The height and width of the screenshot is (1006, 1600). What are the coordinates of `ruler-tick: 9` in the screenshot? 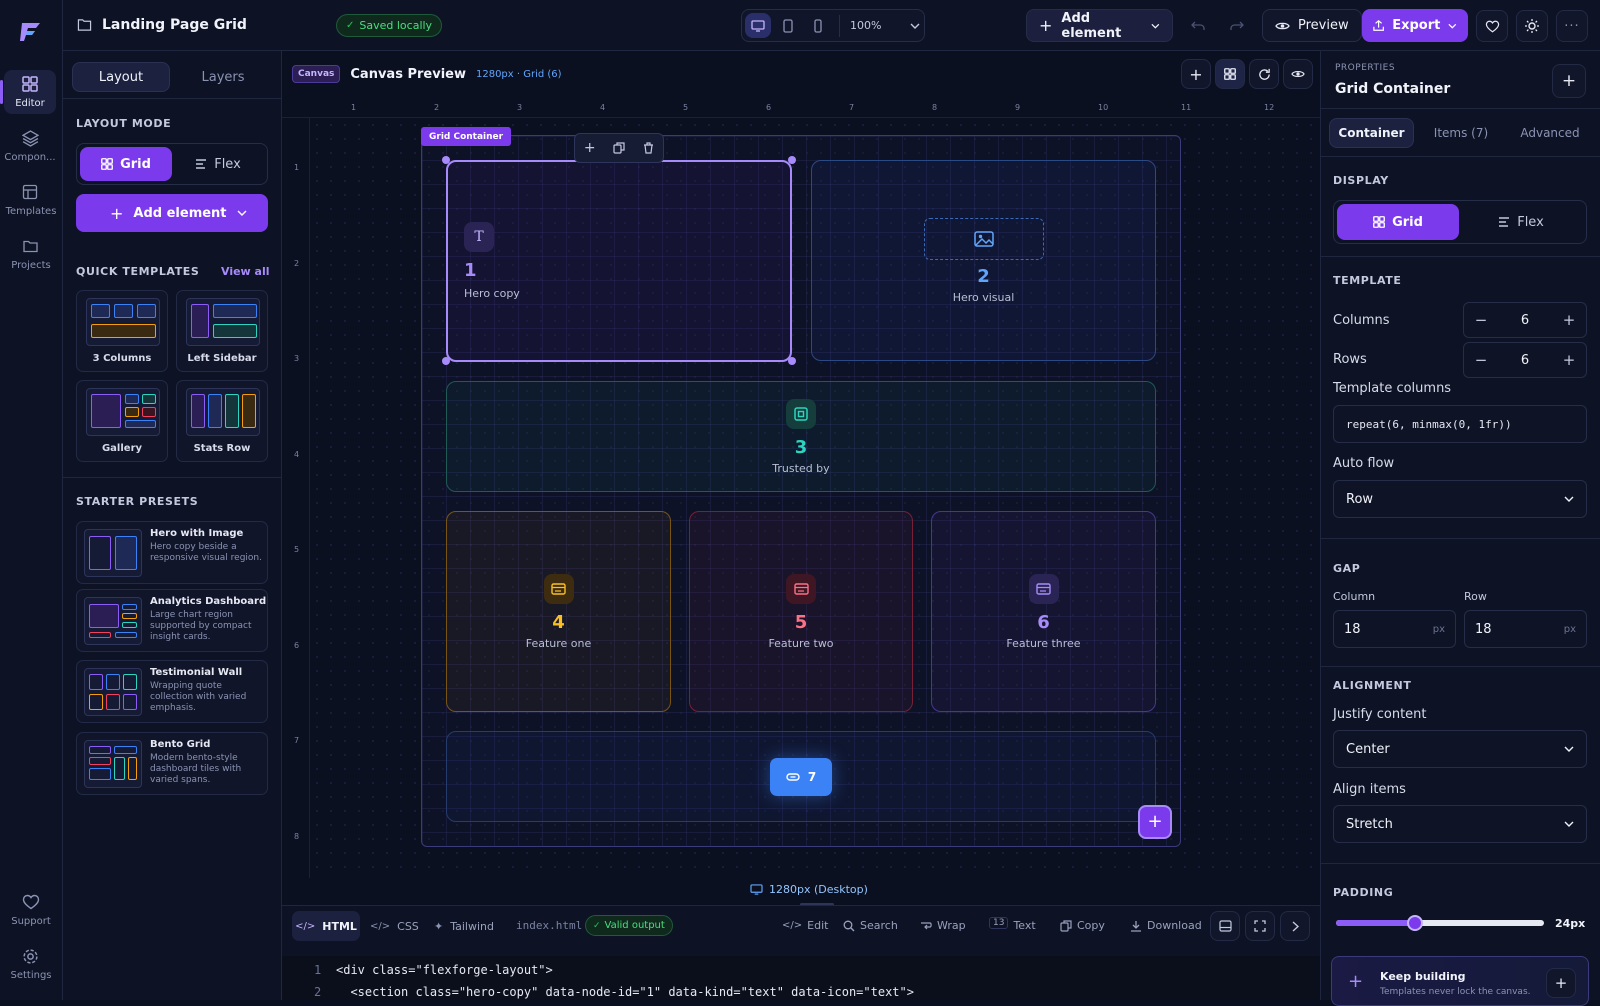 It's located at (1018, 107).